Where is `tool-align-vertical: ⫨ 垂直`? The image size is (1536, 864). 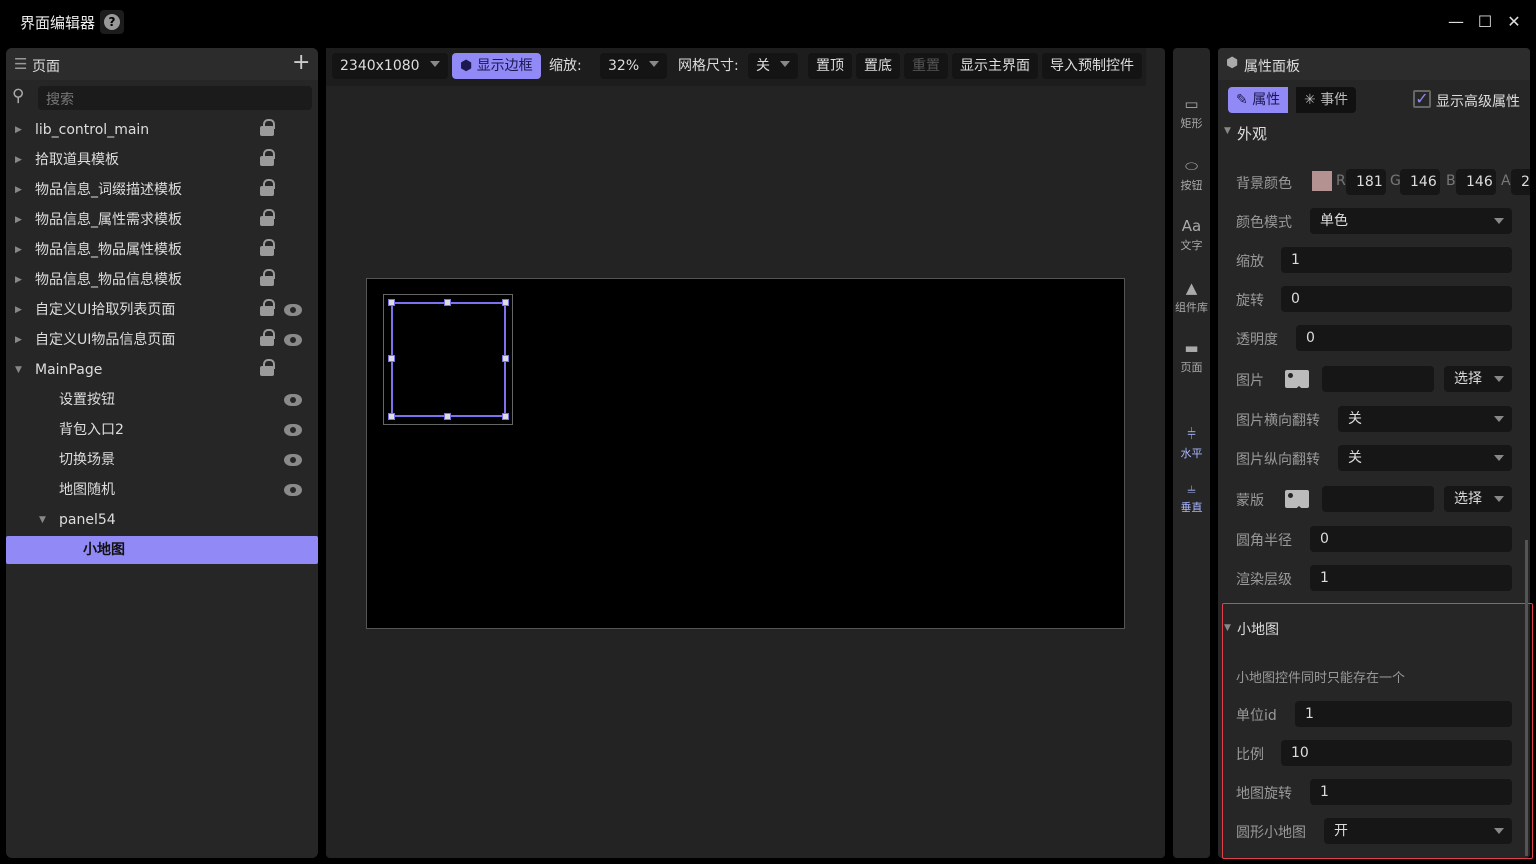 tool-align-vertical: ⫨ 垂直 is located at coordinates (1191, 497).